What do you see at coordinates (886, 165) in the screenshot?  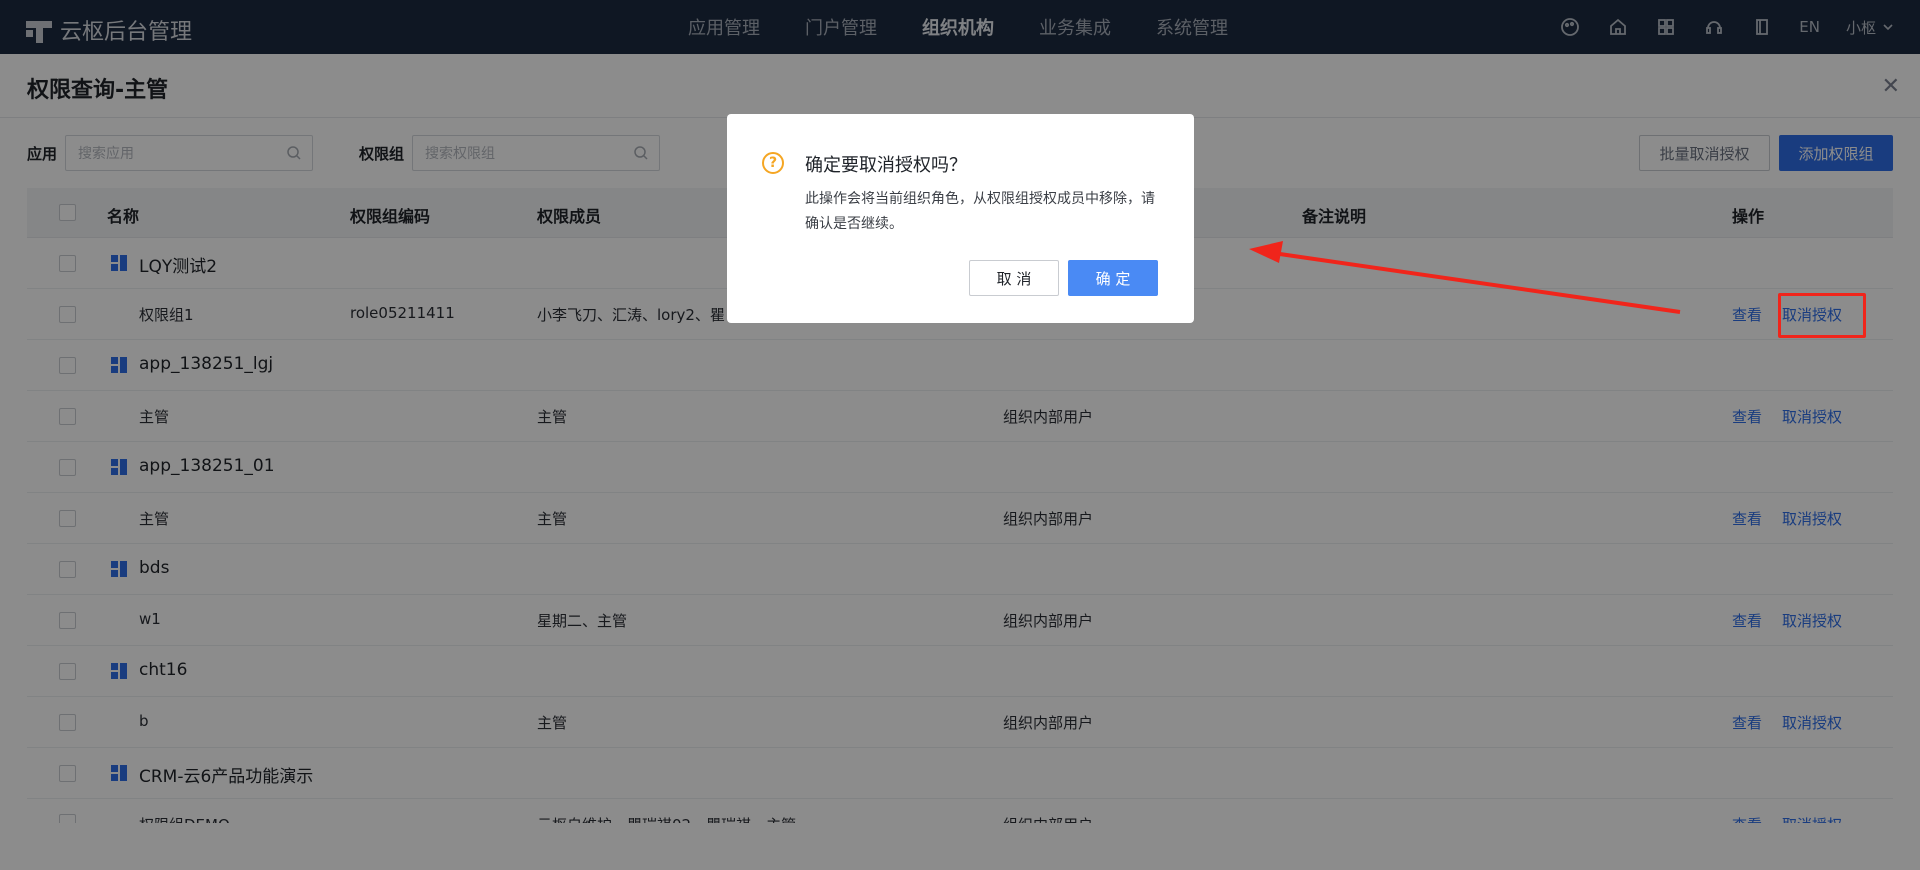 I see `dialog-title: 确定要取消授权吗？` at bounding box center [886, 165].